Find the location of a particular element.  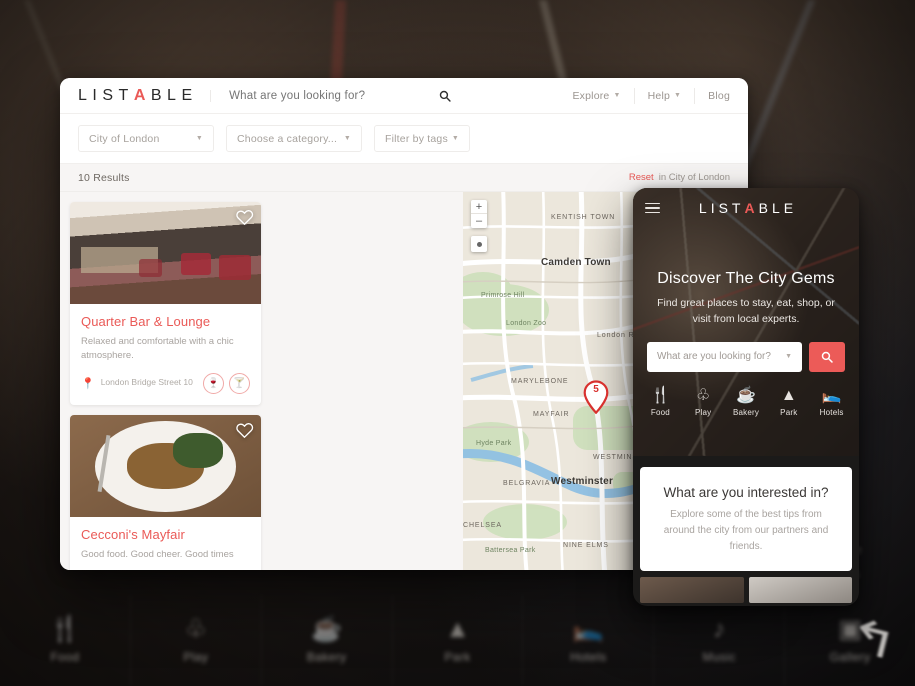

mobile-topbar: L I S T A B L E is located at coordinates (746, 208).